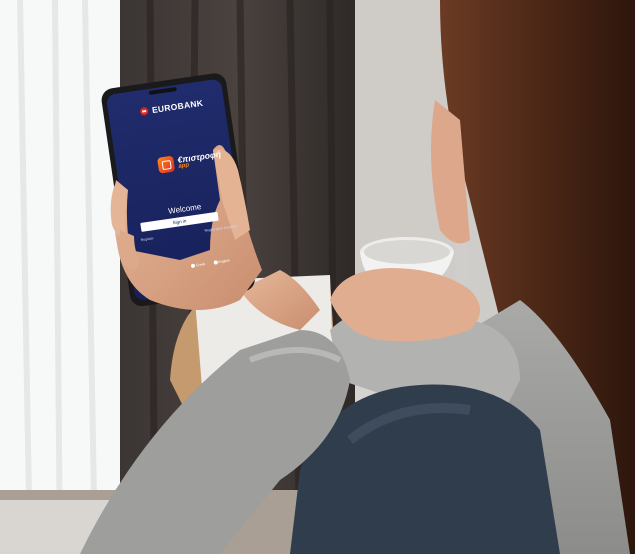 This screenshot has height=554, width=635. I want to click on app-logo: €πιστροφή app, so click(189, 161).